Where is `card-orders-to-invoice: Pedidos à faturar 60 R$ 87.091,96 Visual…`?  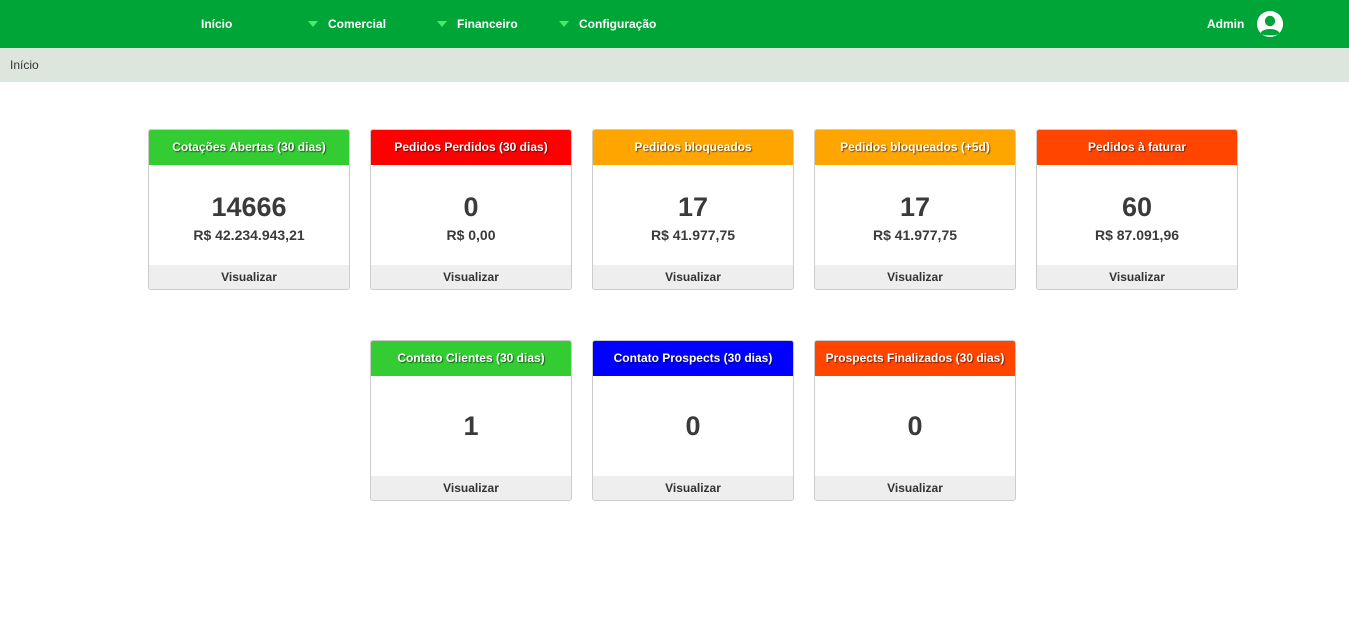
card-orders-to-invoice: Pedidos à faturar 60 R$ 87.091,96 Visual… is located at coordinates (1137, 209).